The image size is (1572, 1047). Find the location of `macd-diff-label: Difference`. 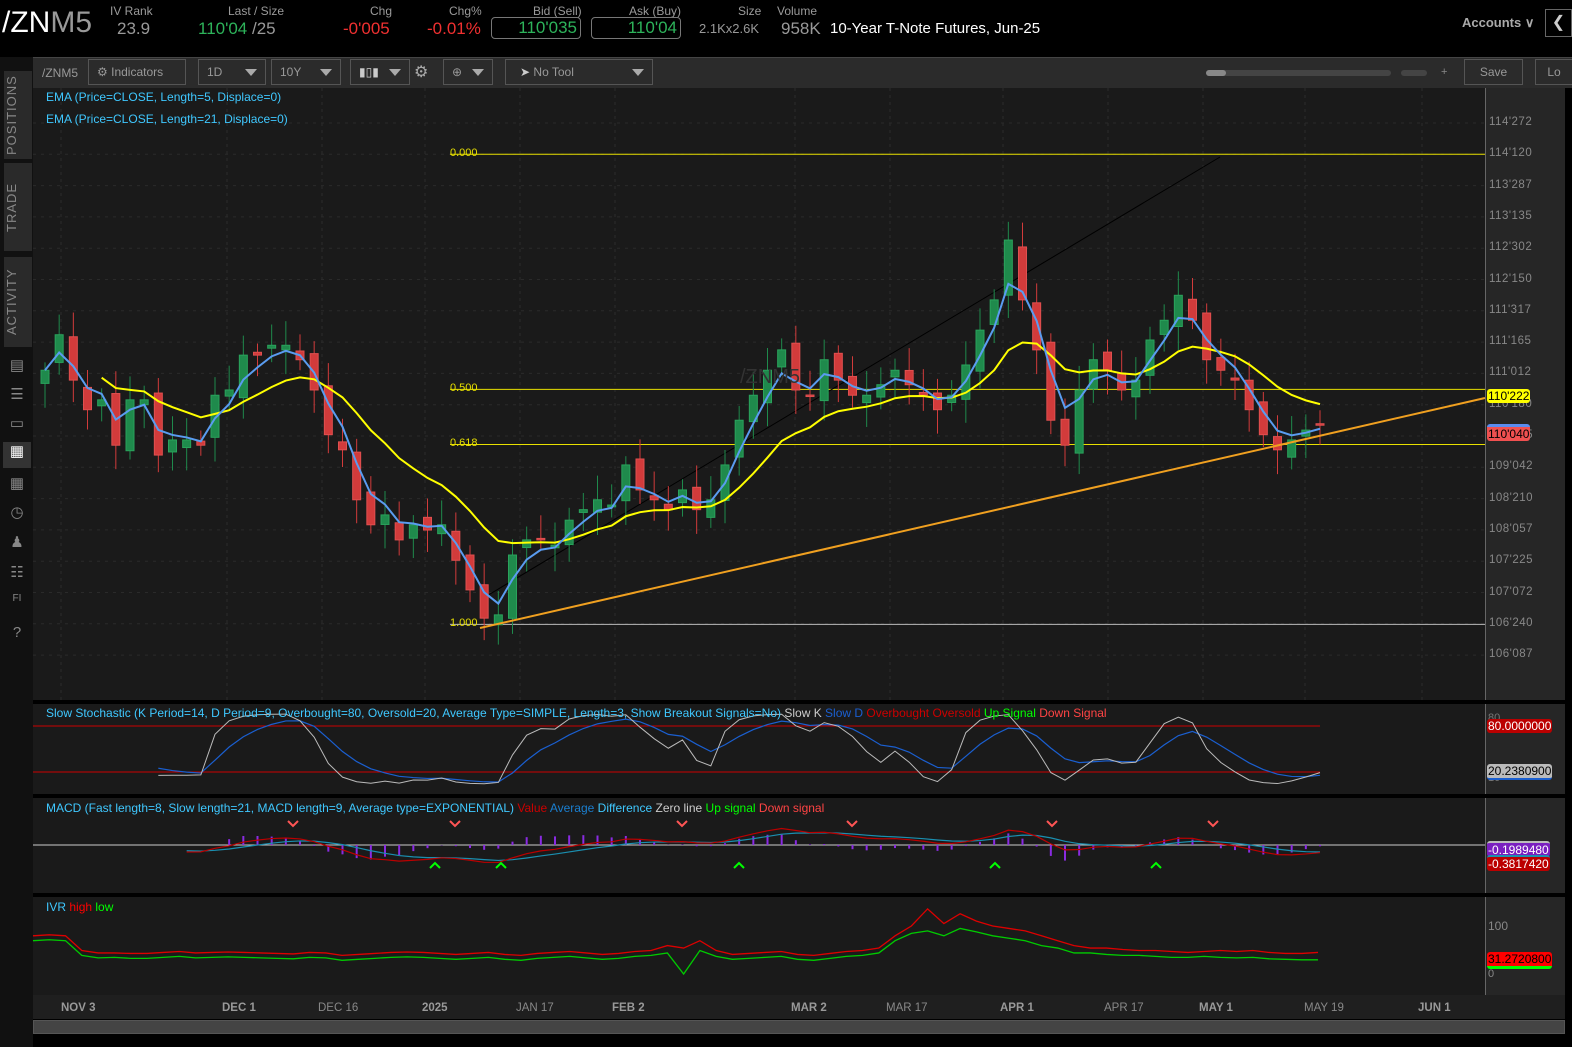

macd-diff-label: Difference is located at coordinates (625, 808).